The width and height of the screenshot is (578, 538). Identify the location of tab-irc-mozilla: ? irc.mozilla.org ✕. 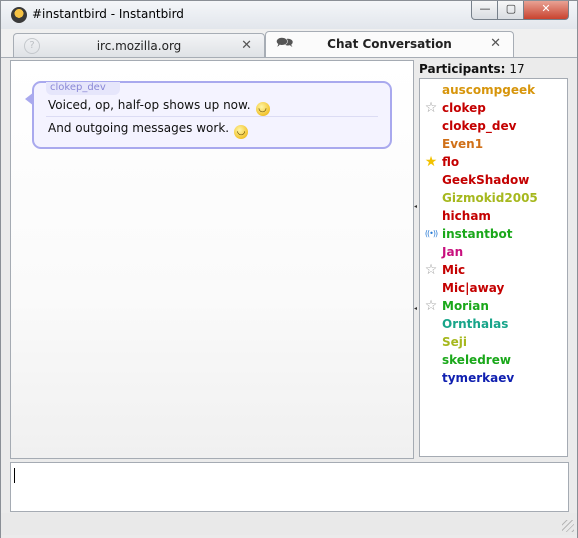
(139, 45).